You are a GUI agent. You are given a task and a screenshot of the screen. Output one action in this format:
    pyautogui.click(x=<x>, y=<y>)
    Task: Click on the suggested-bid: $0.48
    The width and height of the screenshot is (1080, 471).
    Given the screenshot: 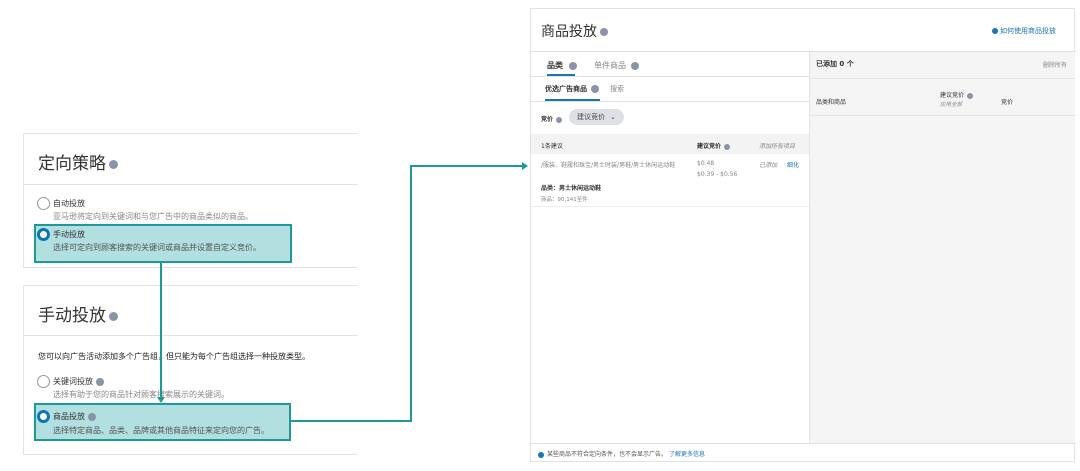 What is the action you would take?
    pyautogui.click(x=706, y=163)
    